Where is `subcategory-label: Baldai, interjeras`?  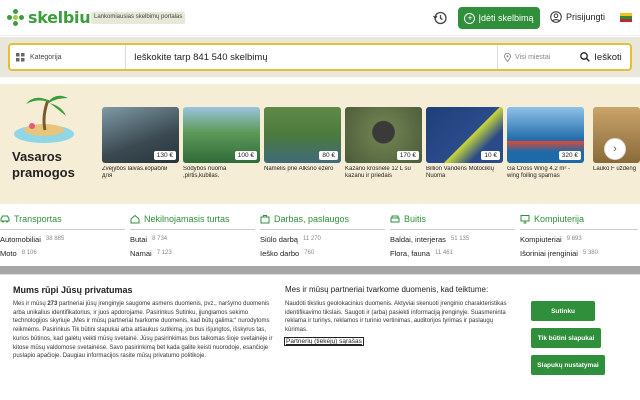 subcategory-label: Baldai, interjeras is located at coordinates (418, 239).